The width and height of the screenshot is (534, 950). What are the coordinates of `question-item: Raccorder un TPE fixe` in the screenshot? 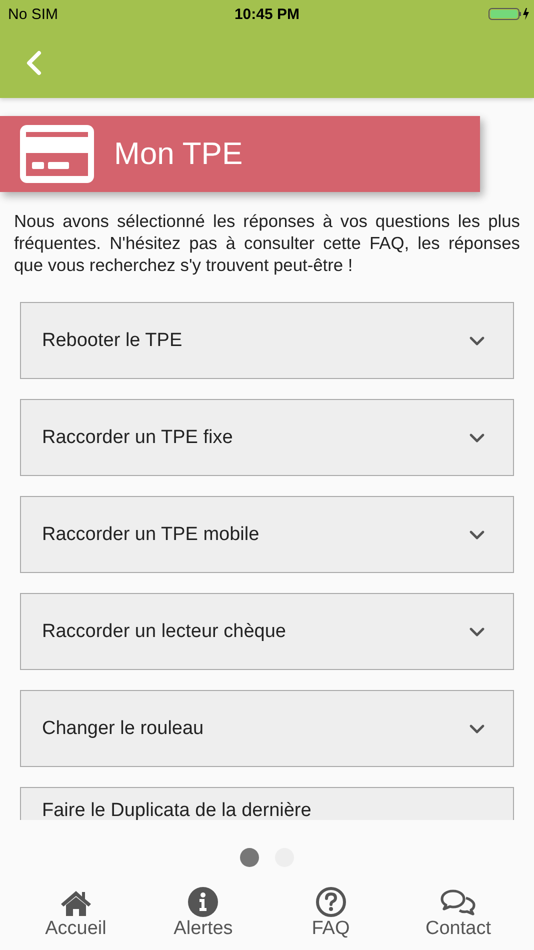 It's located at (267, 437).